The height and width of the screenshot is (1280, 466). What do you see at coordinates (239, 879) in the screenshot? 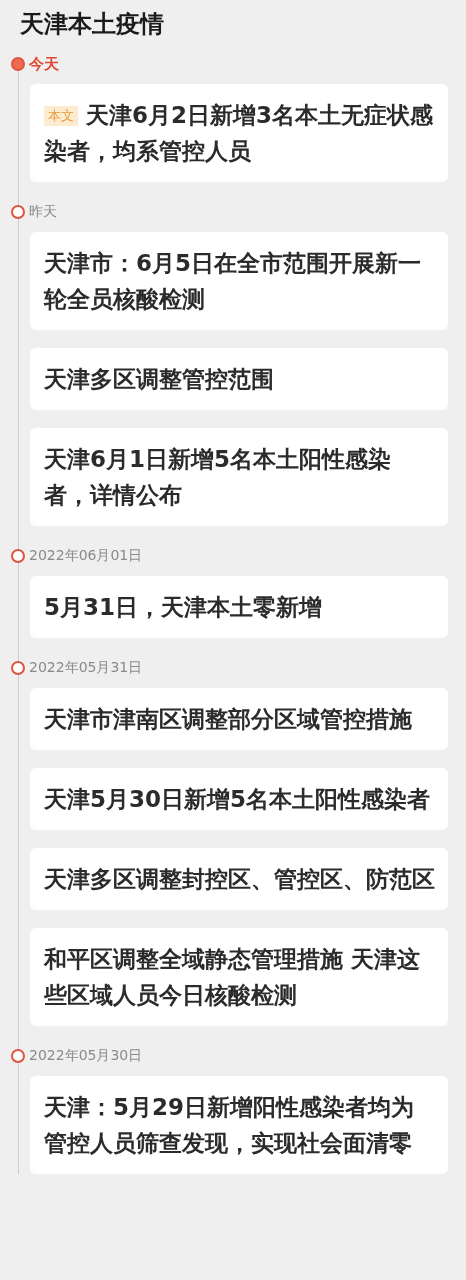
I see `news-card: 天津多区调整封控区、管控区、防范区` at bounding box center [239, 879].